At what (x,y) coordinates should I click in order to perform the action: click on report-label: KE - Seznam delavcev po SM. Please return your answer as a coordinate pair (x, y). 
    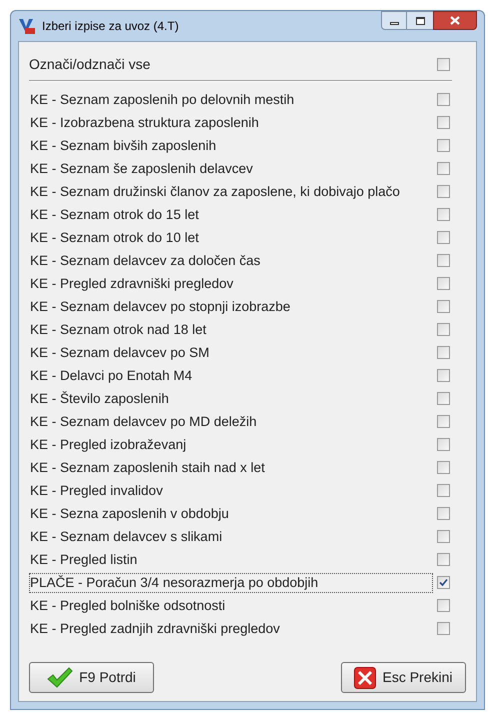
    Looking at the image, I should click on (231, 352).